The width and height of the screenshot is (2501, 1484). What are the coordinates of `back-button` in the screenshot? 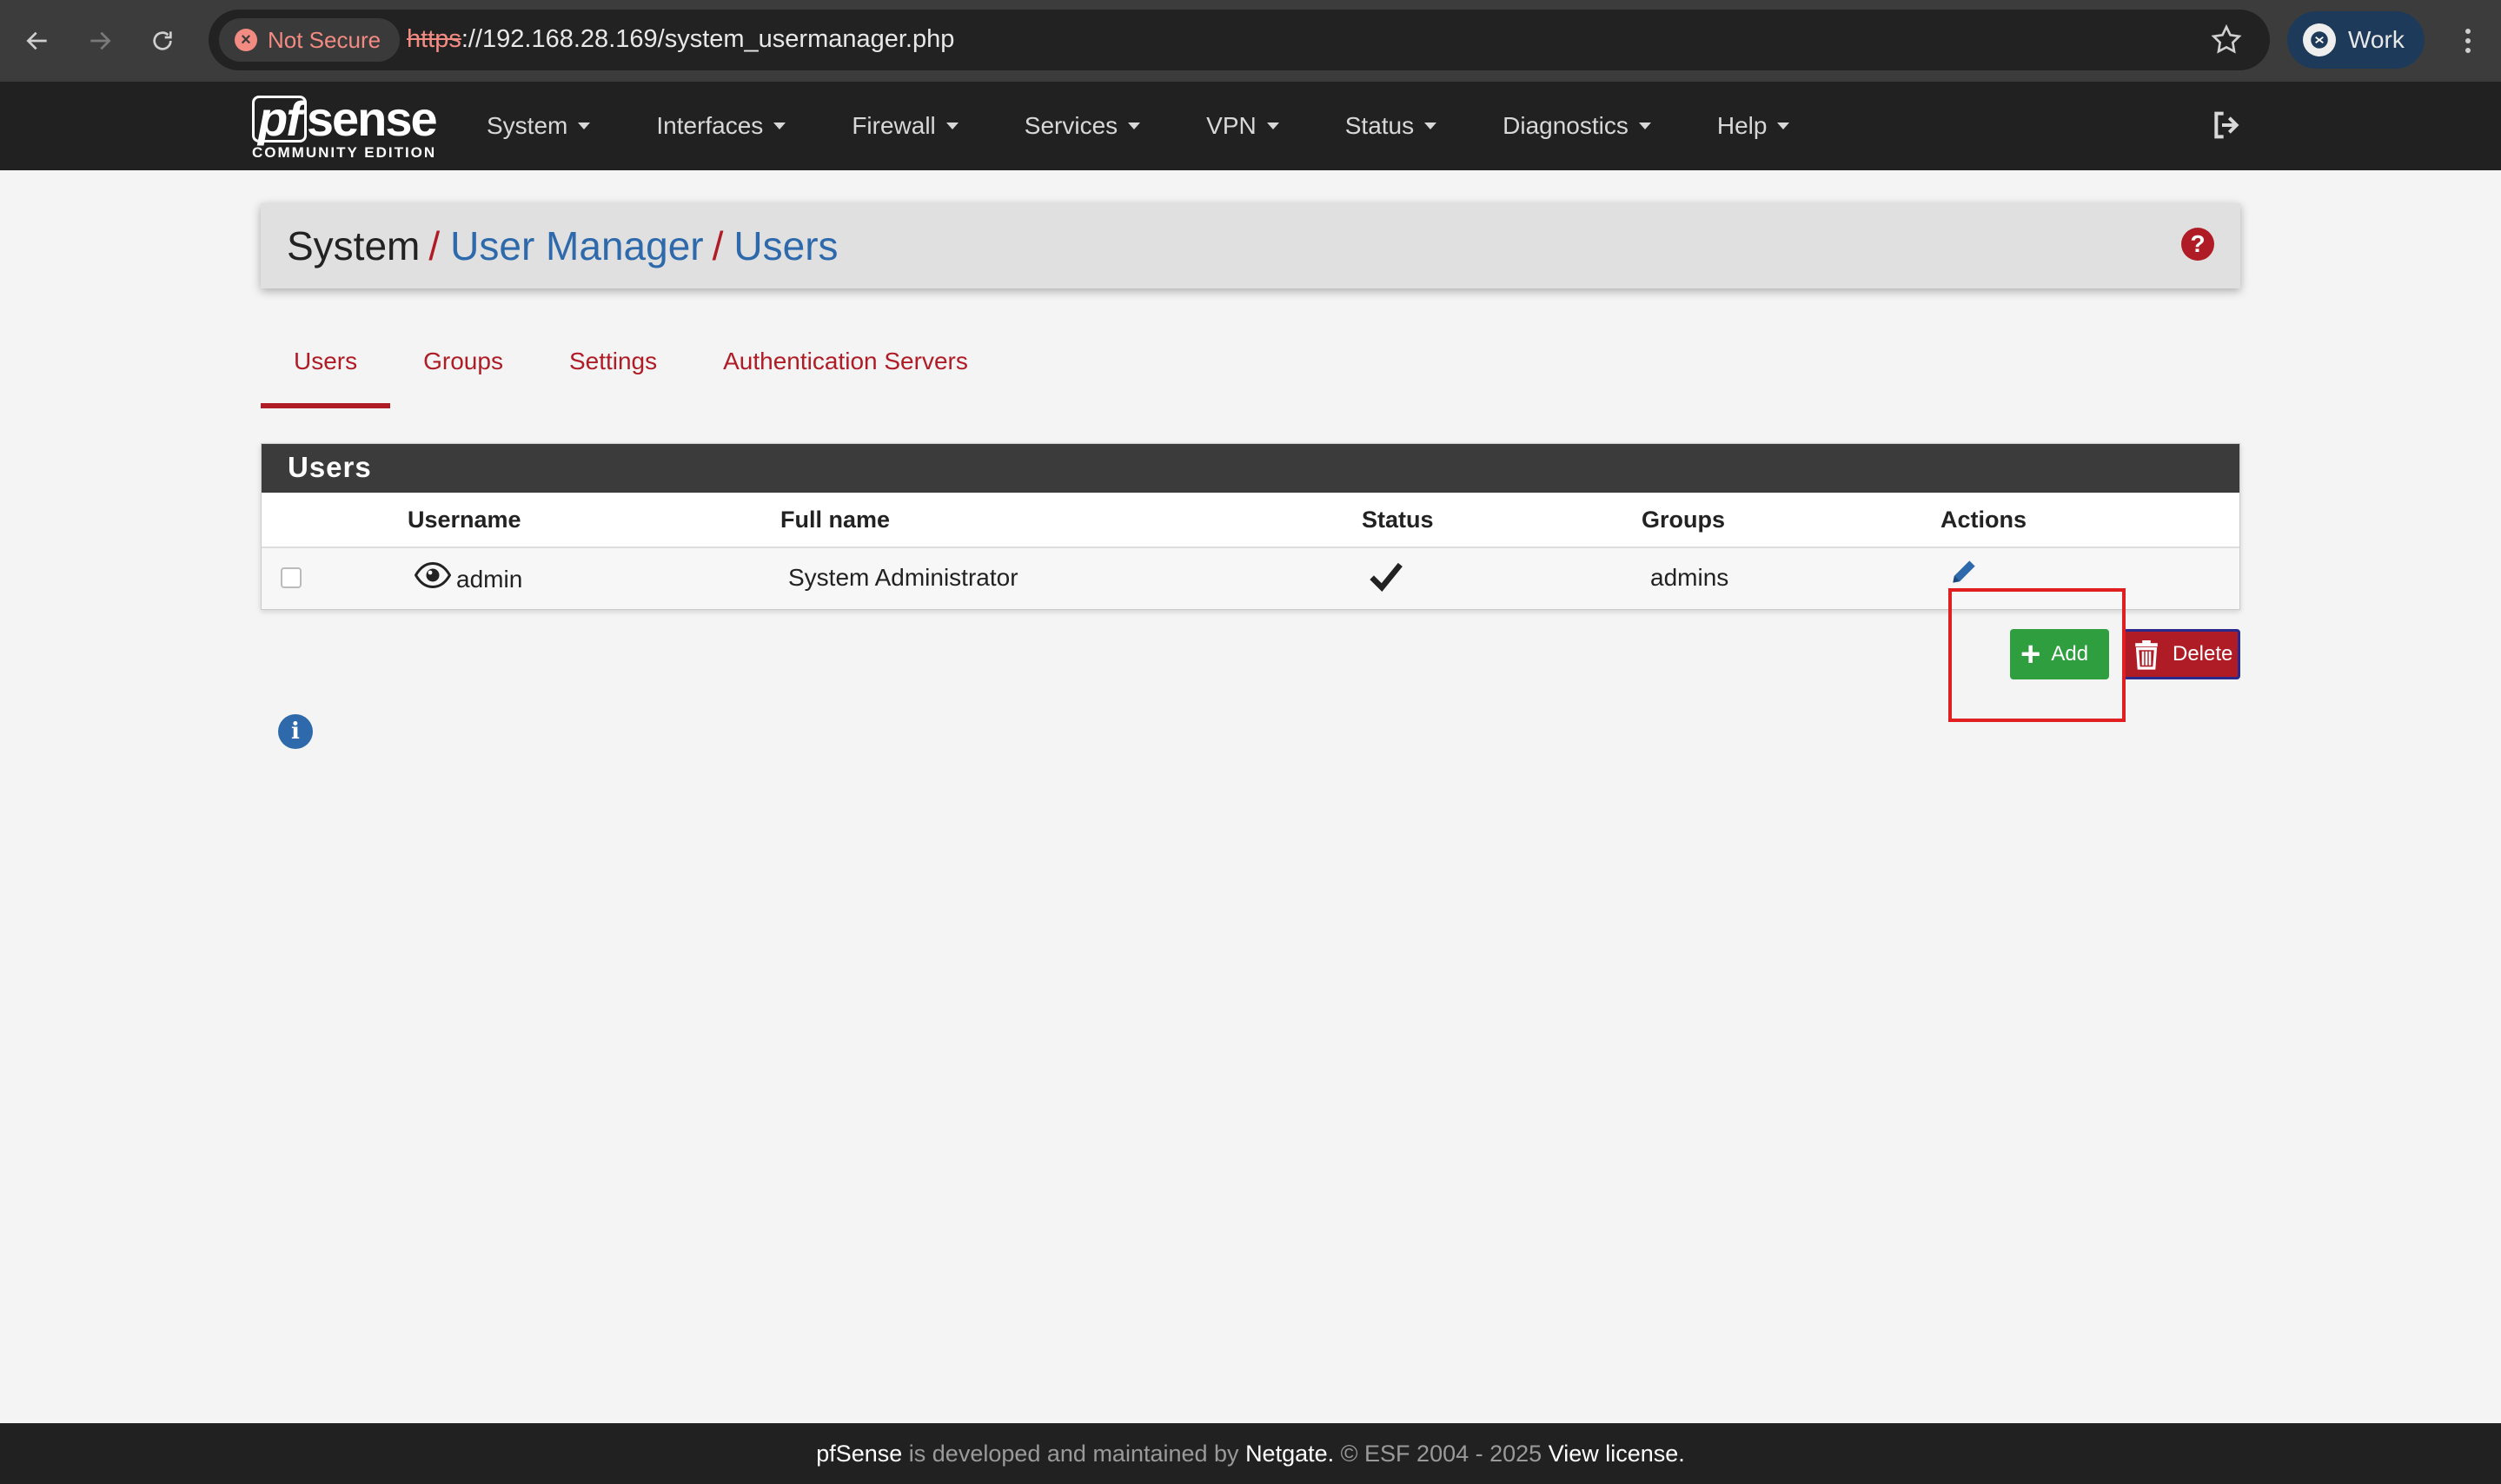 It's located at (37, 41).